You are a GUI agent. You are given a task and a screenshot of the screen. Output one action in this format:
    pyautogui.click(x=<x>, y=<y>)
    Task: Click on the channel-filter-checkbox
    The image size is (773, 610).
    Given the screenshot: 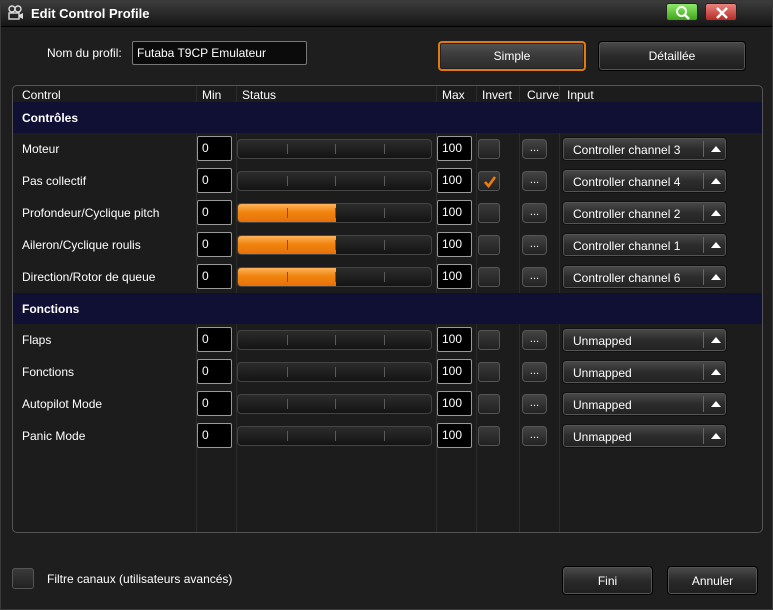 What is the action you would take?
    pyautogui.click(x=23, y=578)
    